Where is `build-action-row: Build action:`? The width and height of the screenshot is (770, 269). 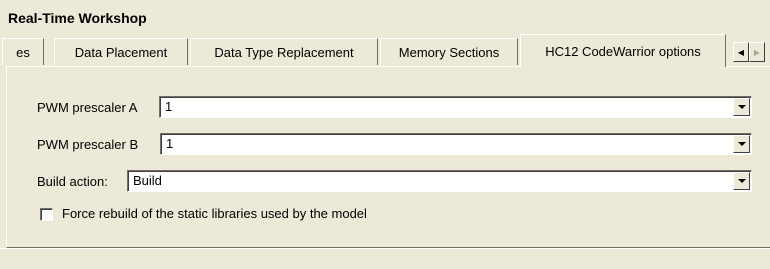 build-action-row: Build action: is located at coordinates (72, 181).